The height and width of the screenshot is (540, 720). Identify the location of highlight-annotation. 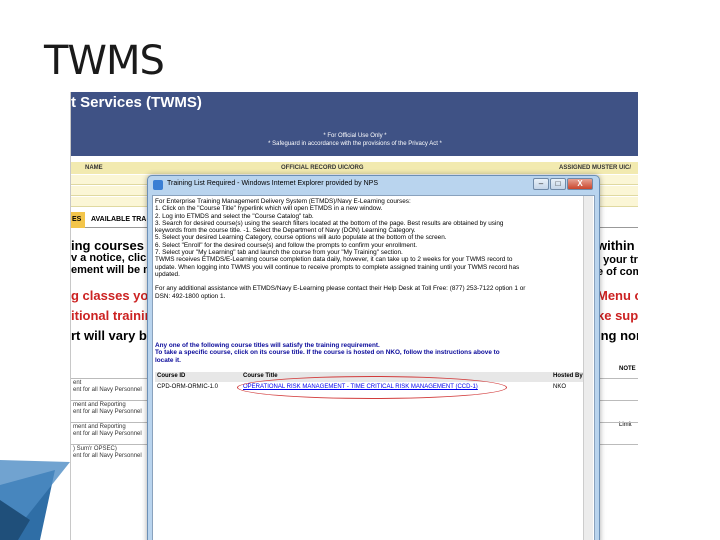
(372, 387).